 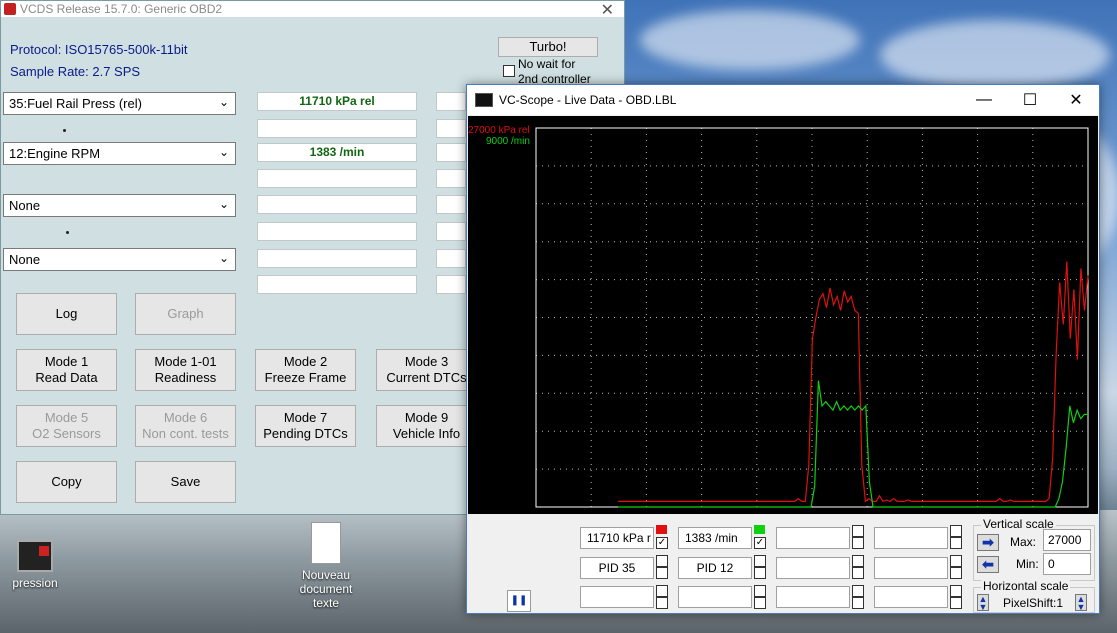 I want to click on pause-button: ❚❚, so click(x=519, y=601).